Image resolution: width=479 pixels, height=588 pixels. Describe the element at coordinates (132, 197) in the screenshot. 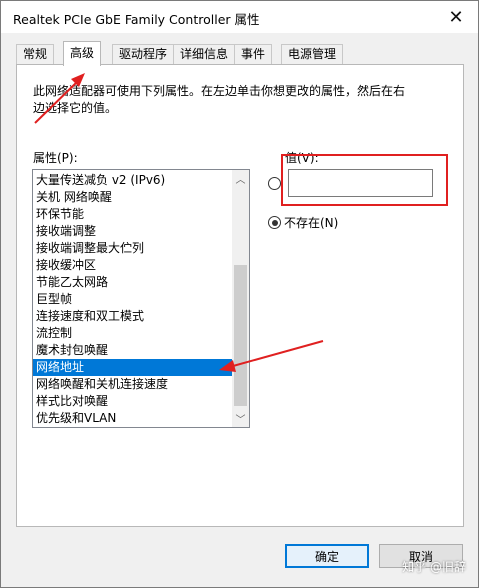

I see `property-list-item: 关机 网络唤醒` at that location.